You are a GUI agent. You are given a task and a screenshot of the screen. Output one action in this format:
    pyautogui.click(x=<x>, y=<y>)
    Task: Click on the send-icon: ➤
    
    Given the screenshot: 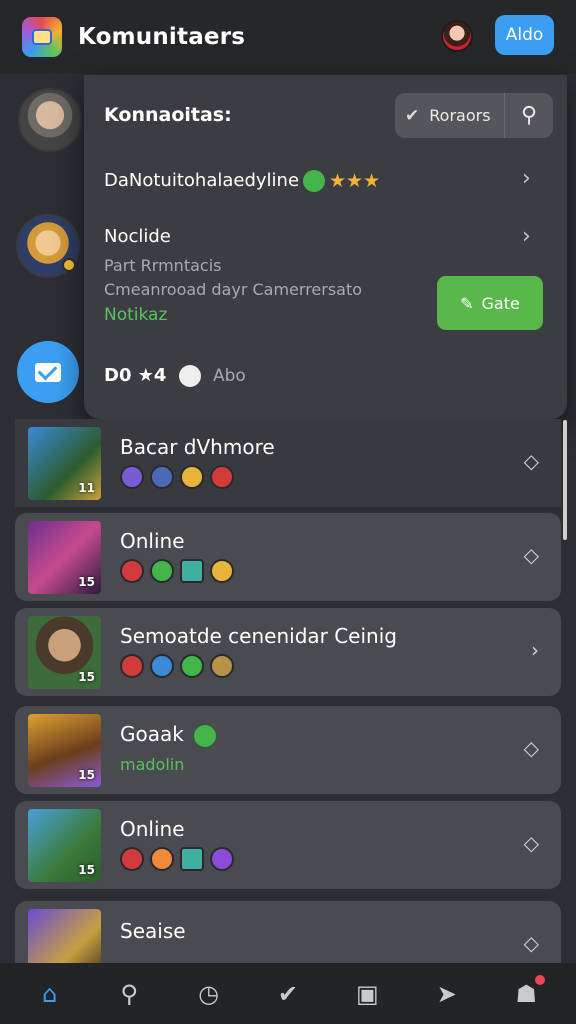 What is the action you would take?
    pyautogui.click(x=447, y=994)
    